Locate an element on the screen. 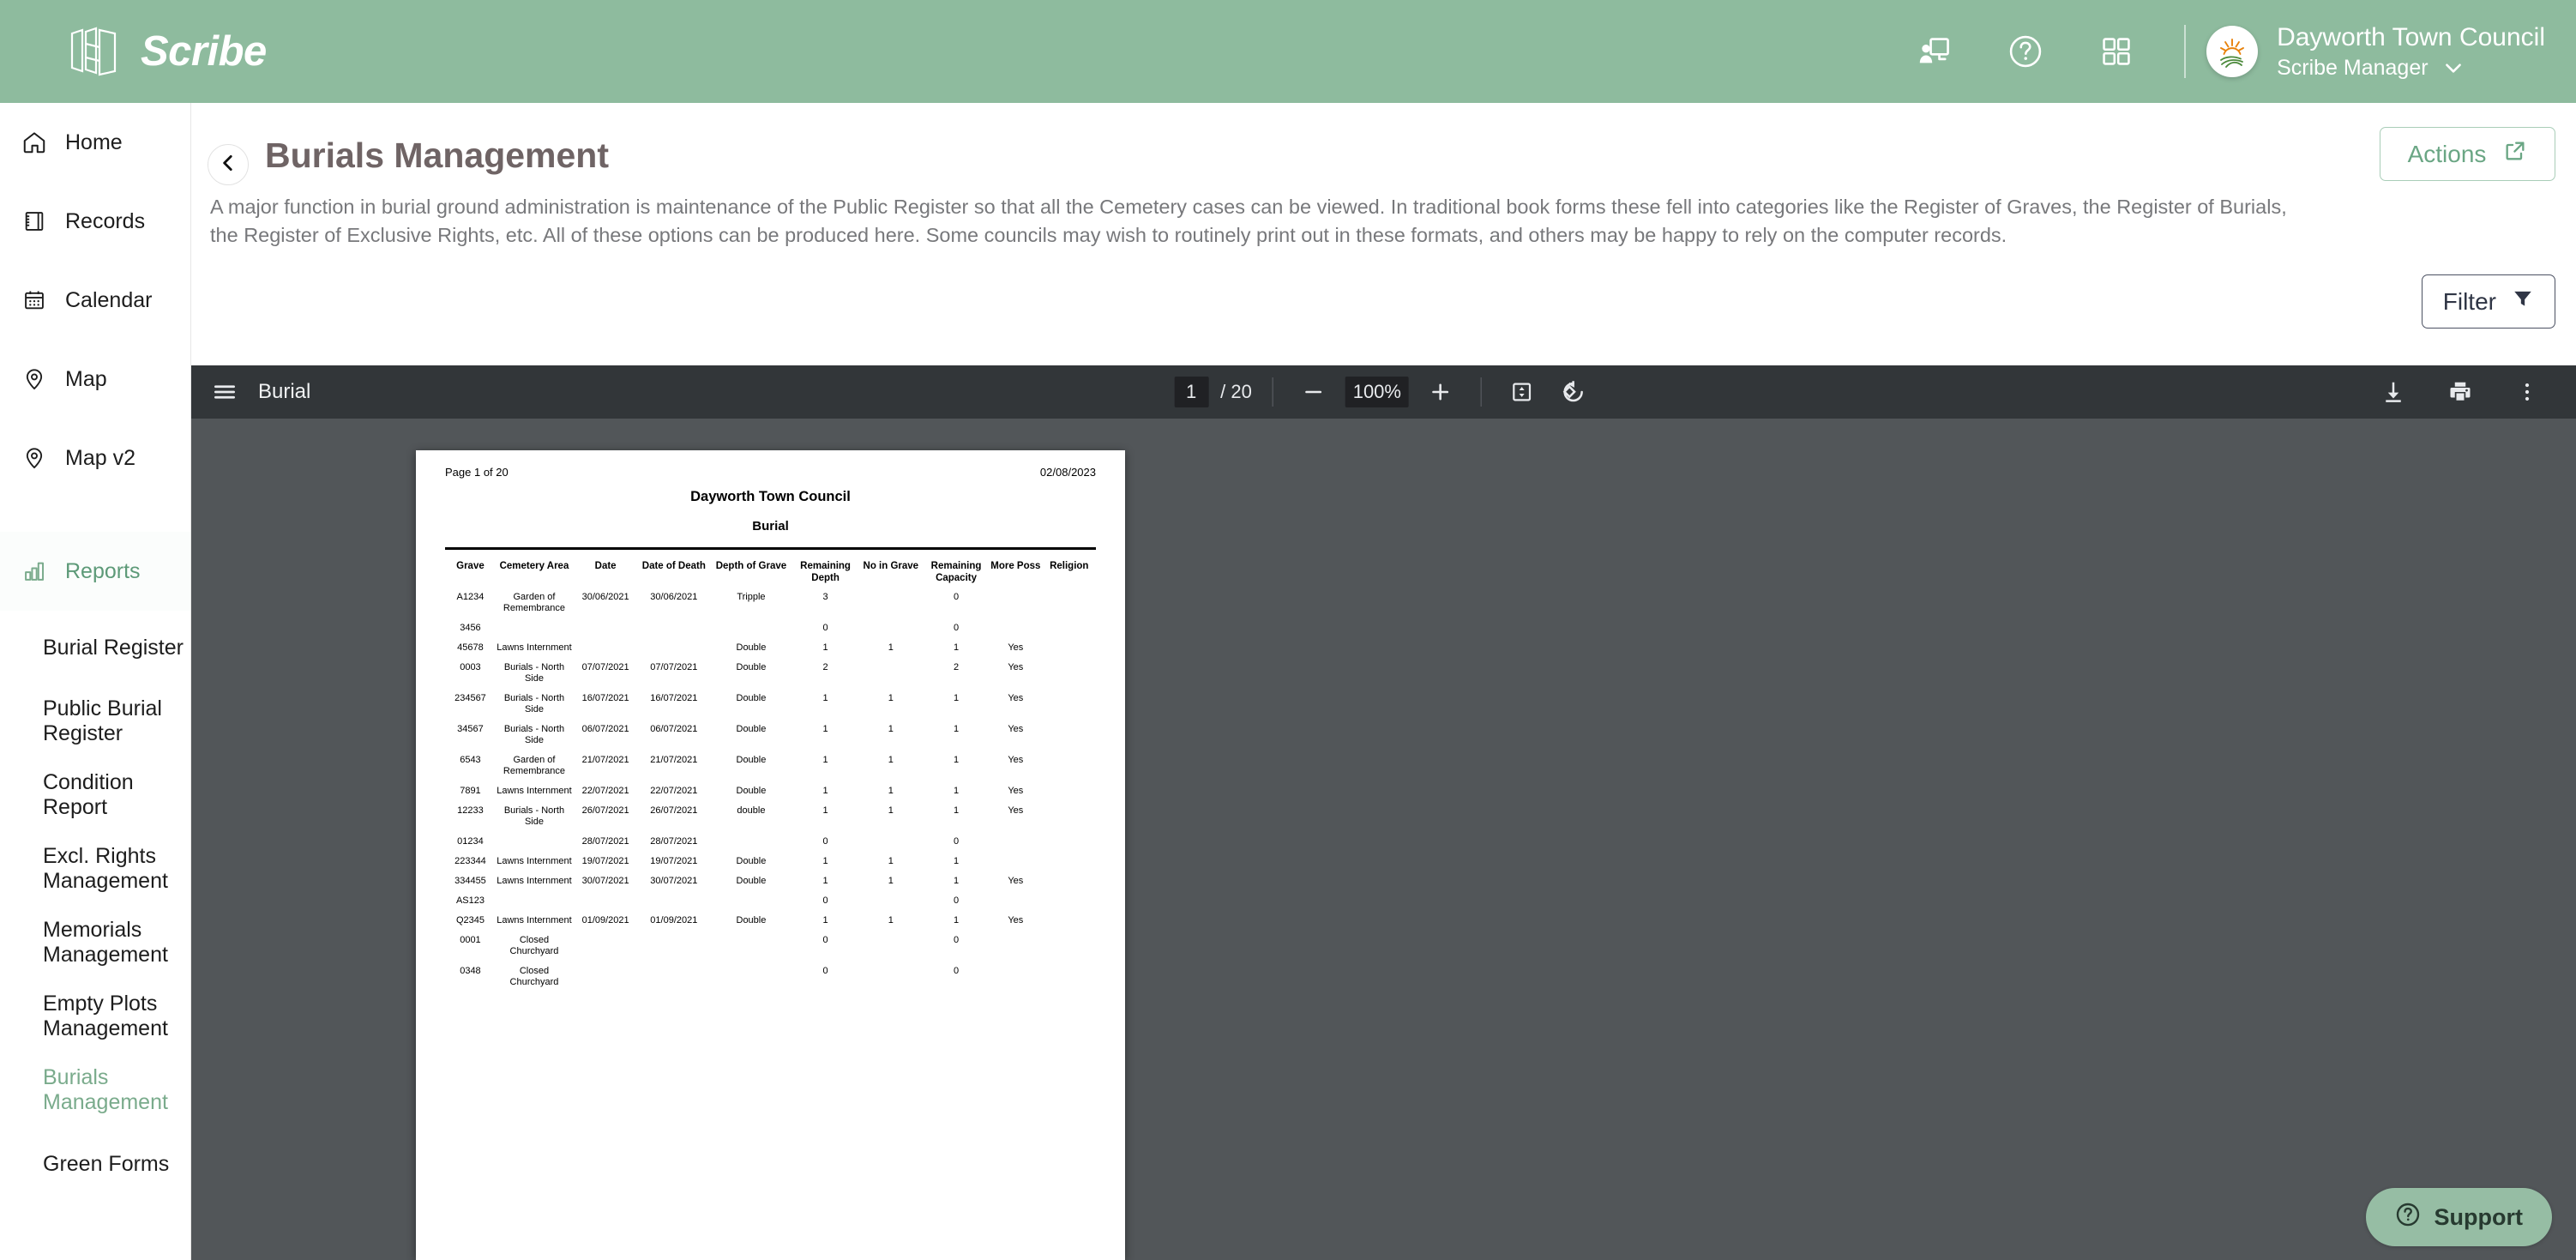 Image resolution: width=2576 pixels, height=1260 pixels. map-pin-icon is located at coordinates (34, 458).